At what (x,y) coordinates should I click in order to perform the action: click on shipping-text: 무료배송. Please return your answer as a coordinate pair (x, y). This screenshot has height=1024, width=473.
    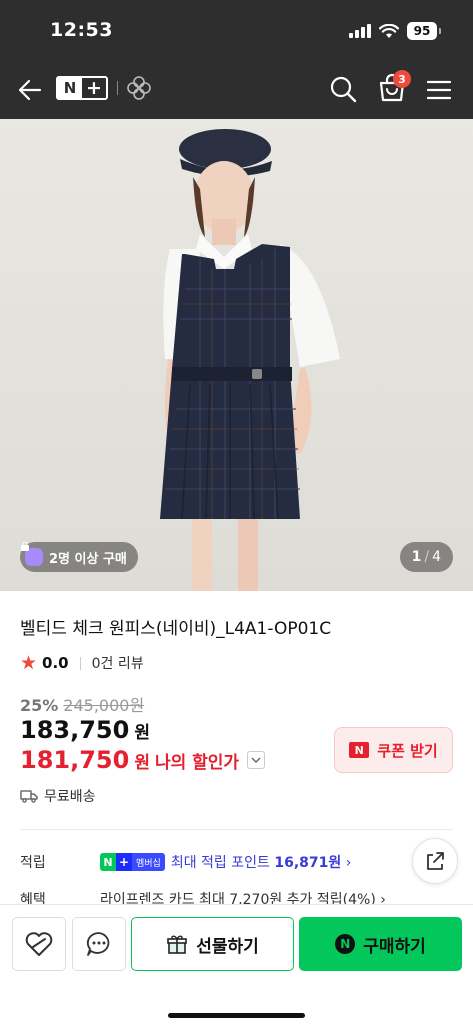
    Looking at the image, I should click on (70, 797).